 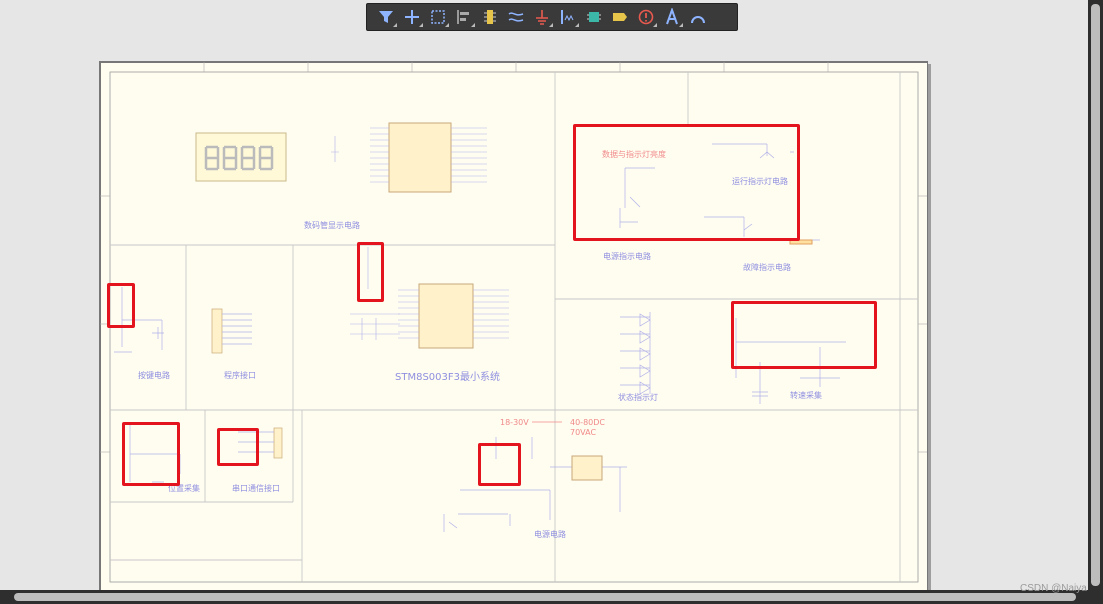 I want to click on vertical-scrollbar, so click(x=1095, y=295).